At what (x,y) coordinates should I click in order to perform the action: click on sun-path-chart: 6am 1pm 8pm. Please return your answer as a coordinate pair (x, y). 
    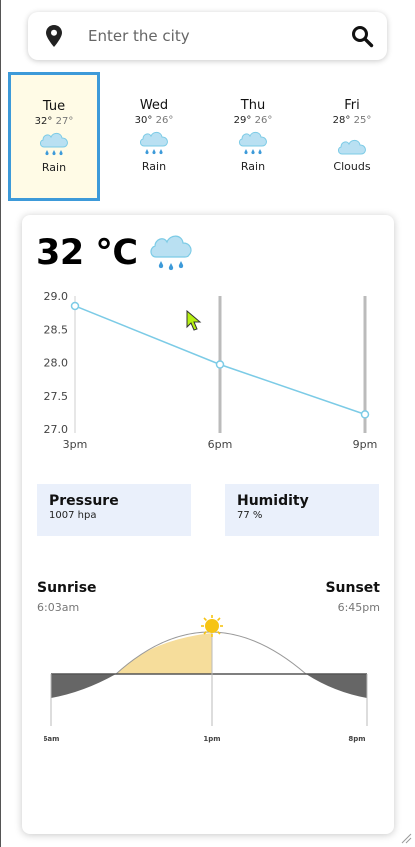
    Looking at the image, I should click on (206, 679).